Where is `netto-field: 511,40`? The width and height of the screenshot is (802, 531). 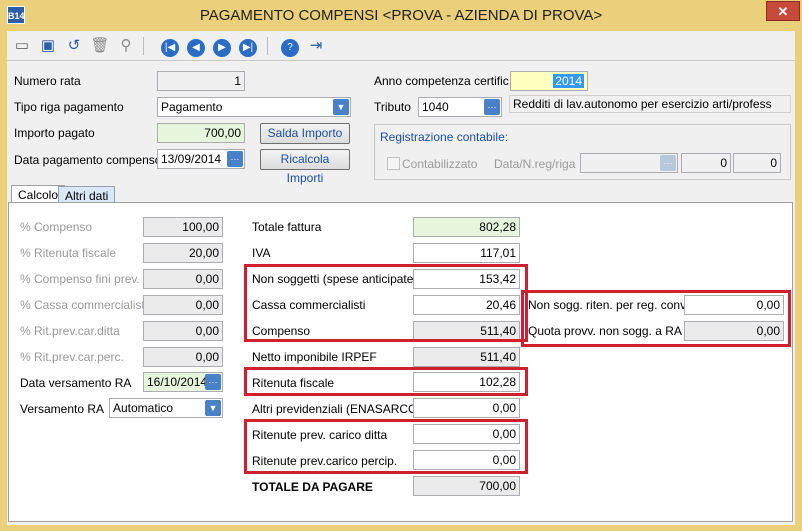 netto-field: 511,40 is located at coordinates (466, 357).